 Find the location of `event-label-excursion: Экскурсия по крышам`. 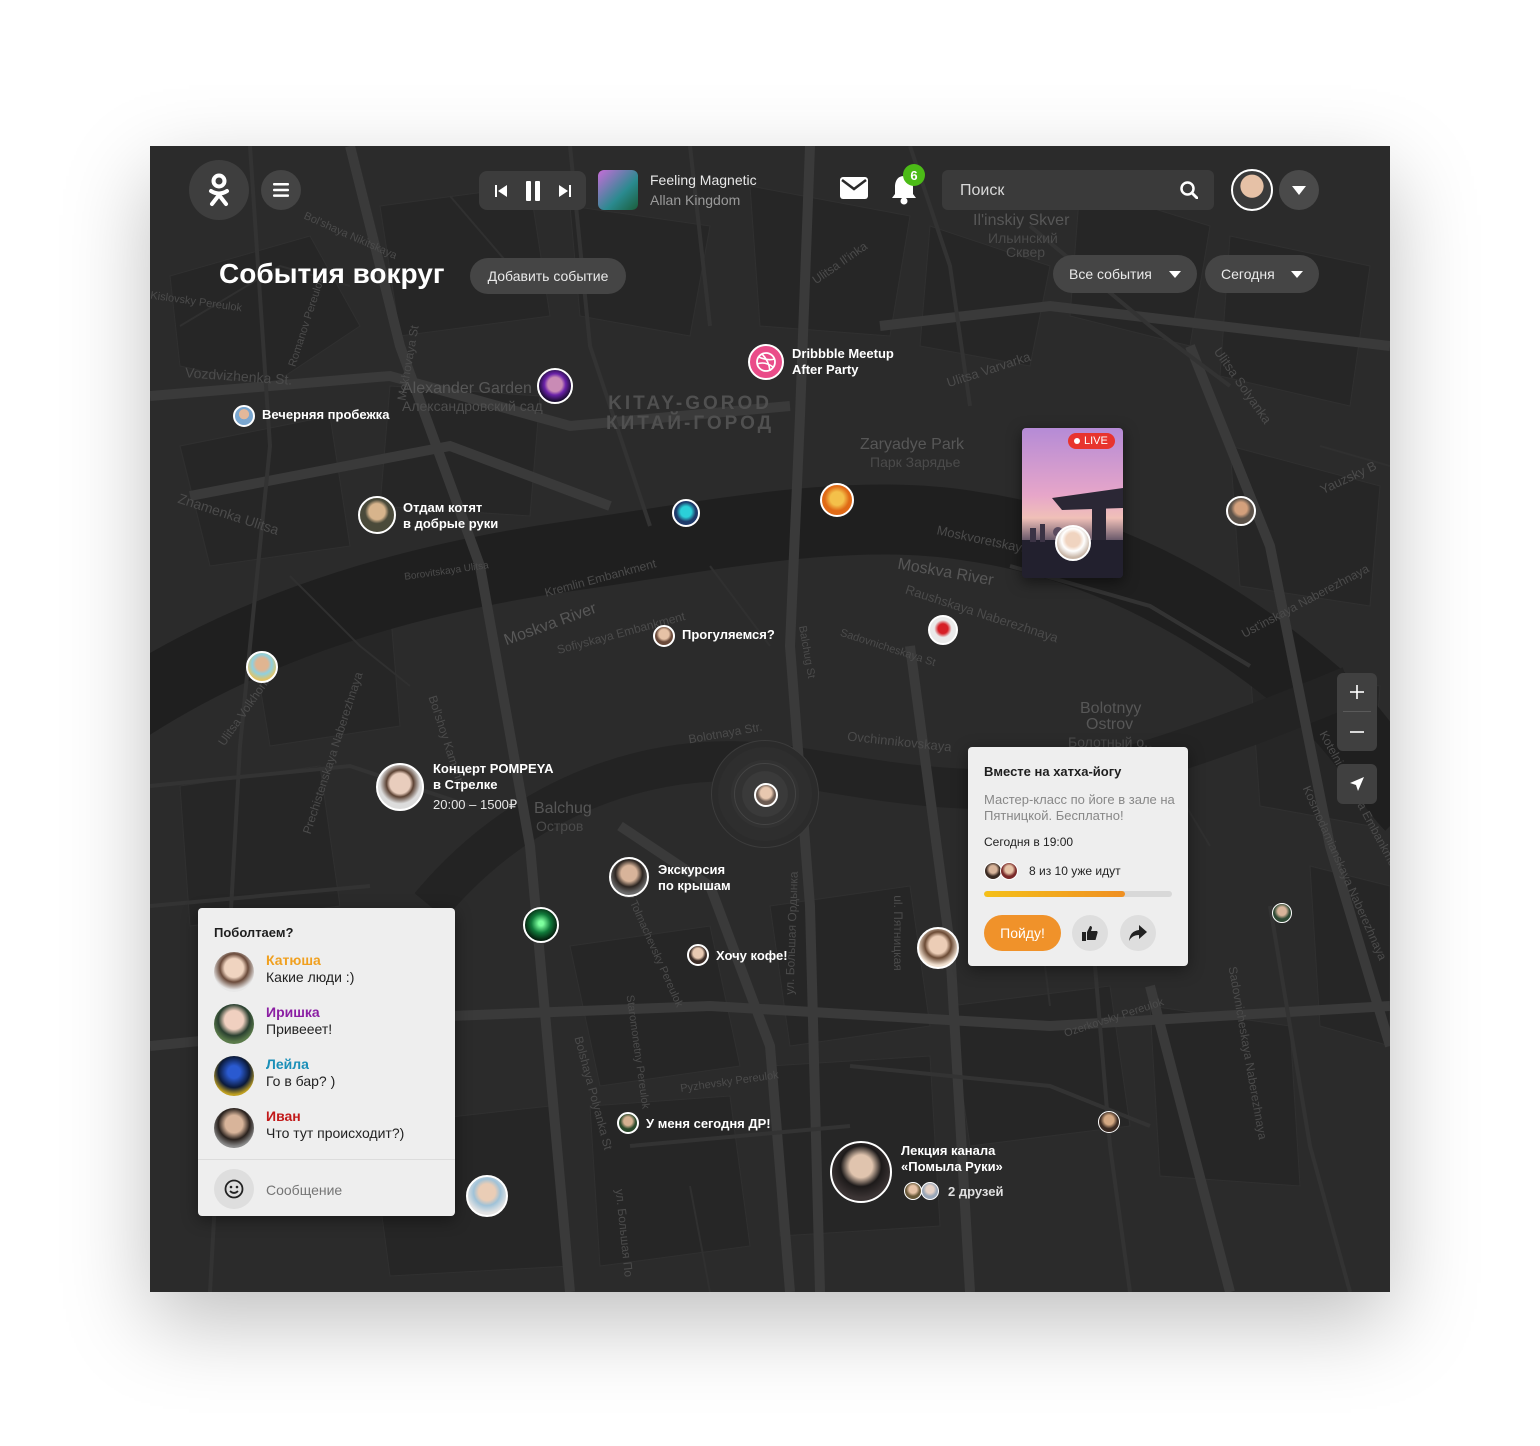

event-label-excursion: Экскурсия по крышам is located at coordinates (694, 878).